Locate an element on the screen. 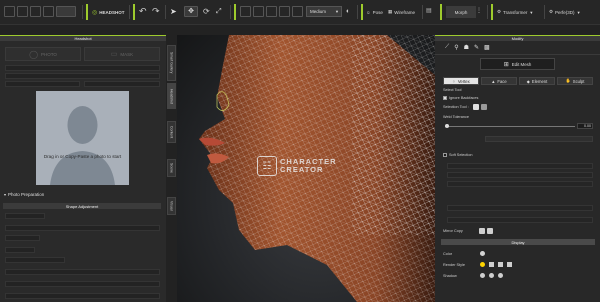 The width and height of the screenshot is (600, 302). wireframe-icon: ▦ is located at coordinates (390, 11).